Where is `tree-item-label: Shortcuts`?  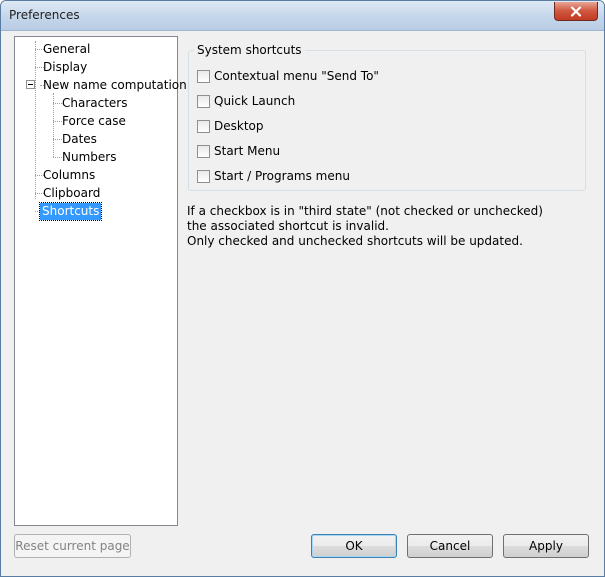
tree-item-label: Shortcuts is located at coordinates (71, 211).